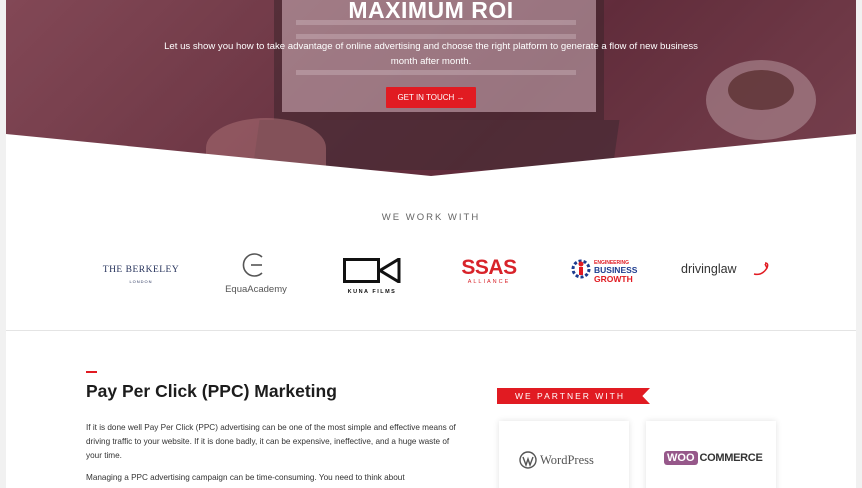  What do you see at coordinates (431, 217) in the screenshot?
I see `we-work-with-heading: WE WORK WITH` at bounding box center [431, 217].